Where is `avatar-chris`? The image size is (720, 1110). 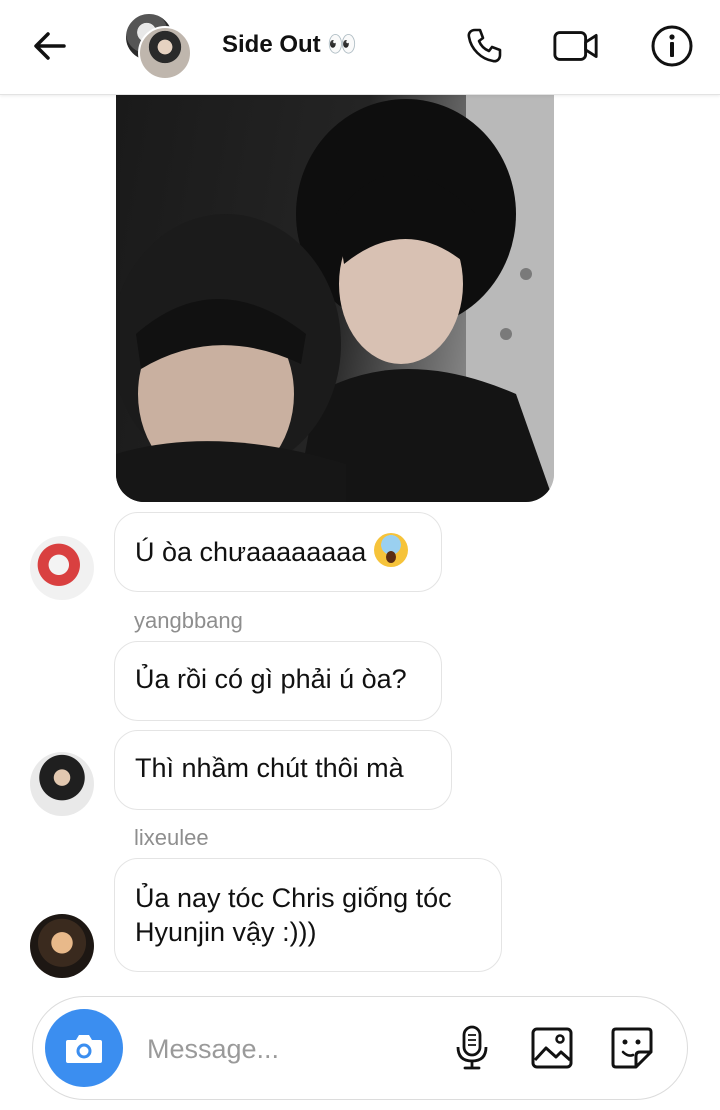
avatar-chris is located at coordinates (62, 946).